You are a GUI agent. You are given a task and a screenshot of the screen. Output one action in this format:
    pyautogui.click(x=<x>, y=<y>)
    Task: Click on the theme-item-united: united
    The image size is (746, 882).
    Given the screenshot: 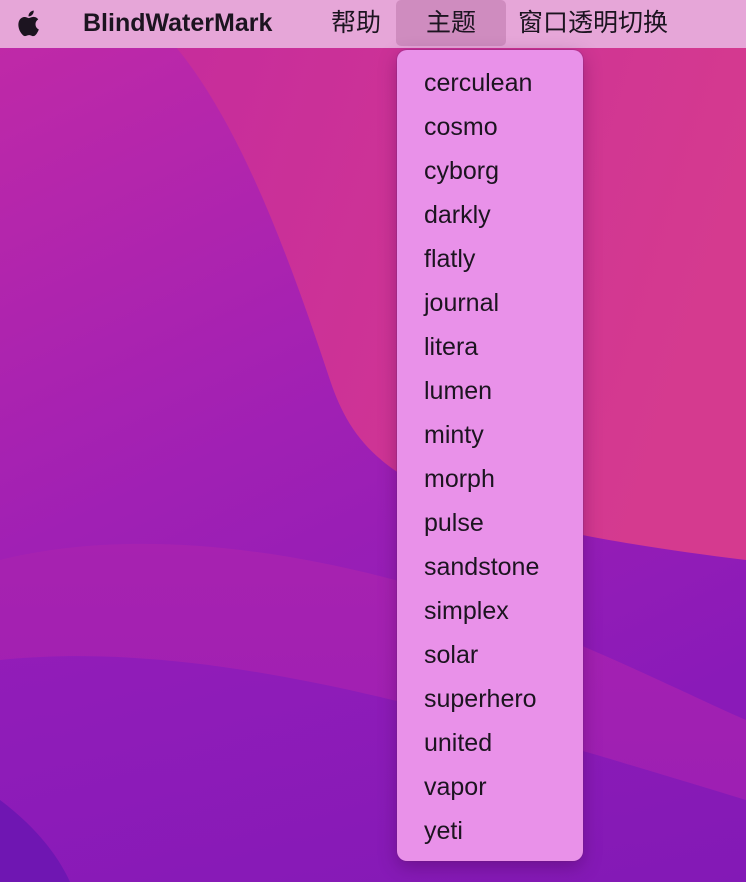 What is the action you would take?
    pyautogui.click(x=458, y=743)
    